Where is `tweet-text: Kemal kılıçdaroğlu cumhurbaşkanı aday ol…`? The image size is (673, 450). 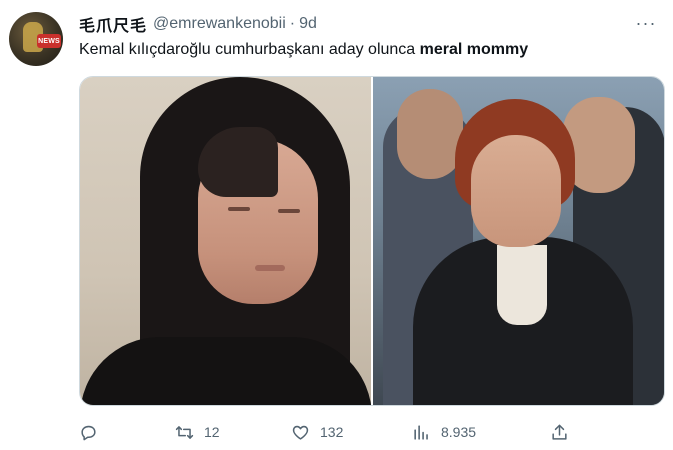 tweet-text: Kemal kılıçdaroğlu cumhurbaşkanı aday ol… is located at coordinates (303, 50).